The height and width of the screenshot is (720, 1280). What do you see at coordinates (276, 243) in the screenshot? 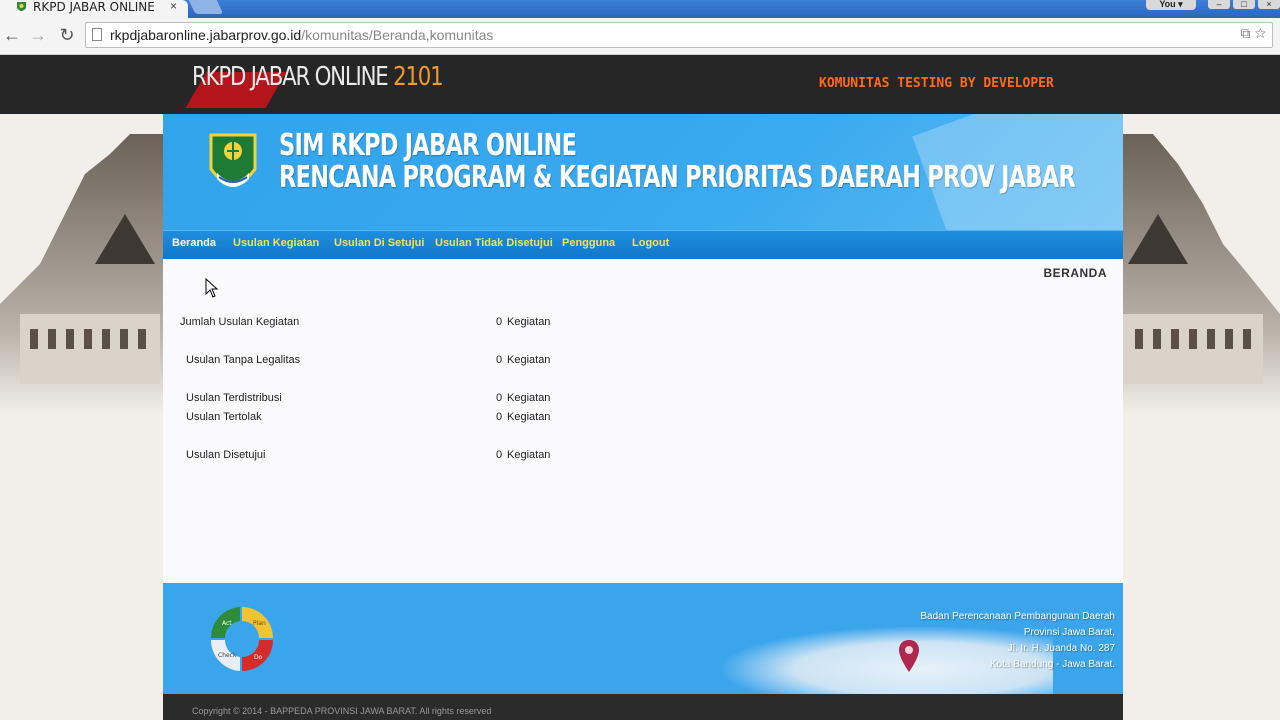
I see `menu-item-usulan-kegiatan: Usulan Kegiatan` at bounding box center [276, 243].